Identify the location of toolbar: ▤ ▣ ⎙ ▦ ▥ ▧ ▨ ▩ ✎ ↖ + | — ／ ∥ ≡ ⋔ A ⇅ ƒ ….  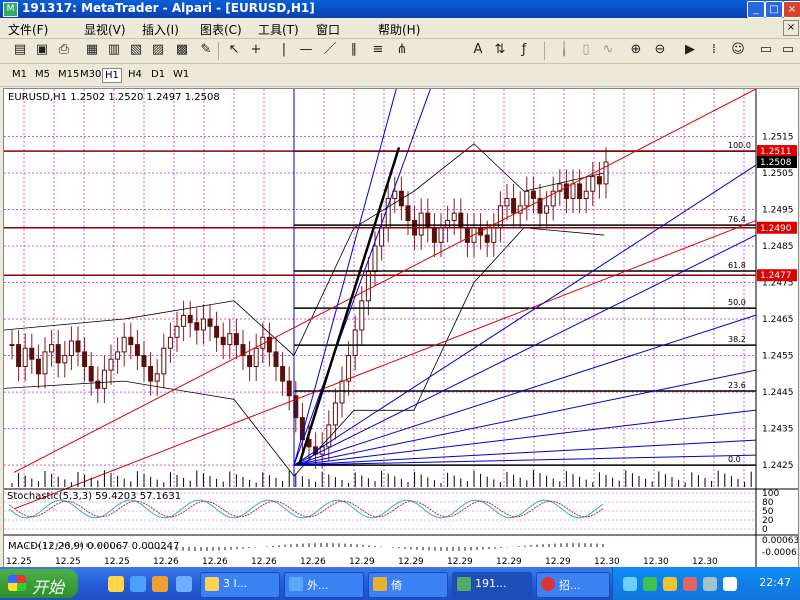
(400, 51).